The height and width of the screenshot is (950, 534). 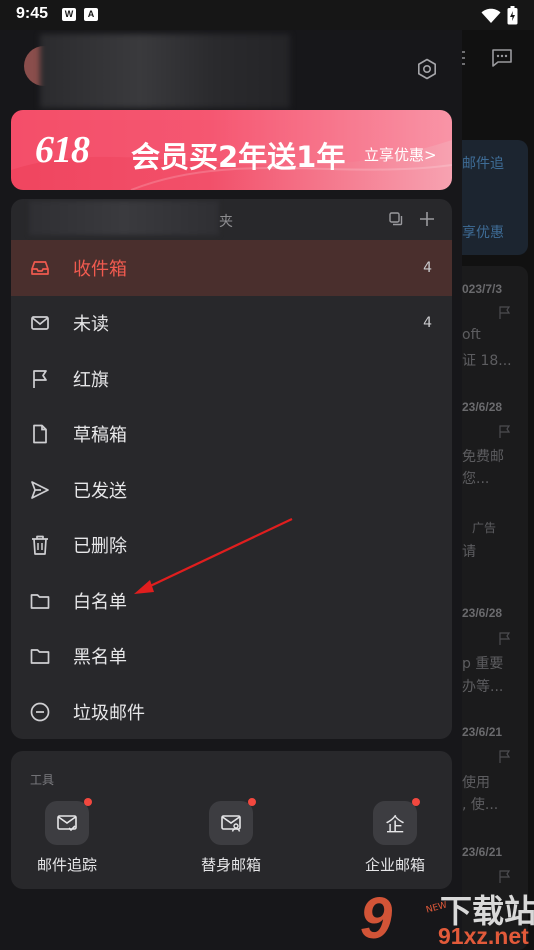 I want to click on folder-item-label: 未读, so click(x=91, y=325).